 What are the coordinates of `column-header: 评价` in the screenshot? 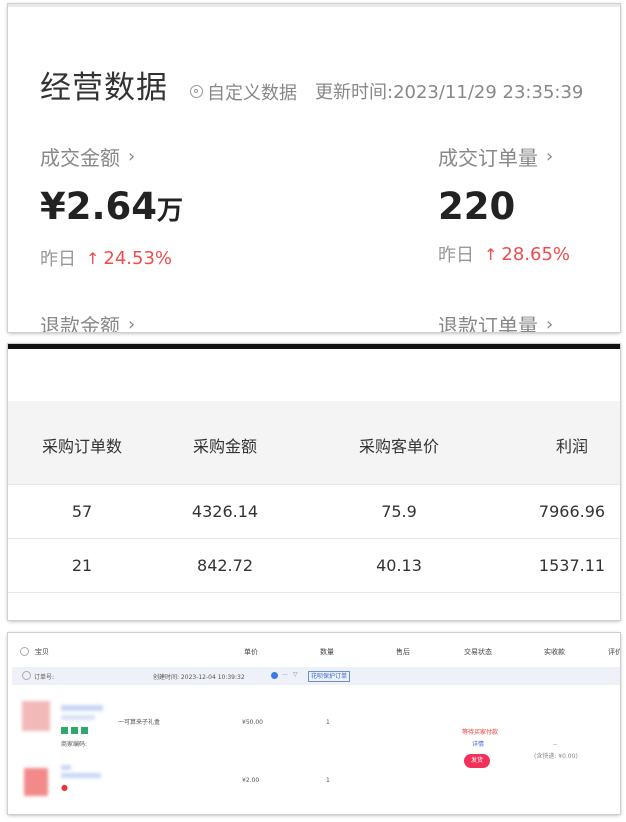 It's located at (614, 652).